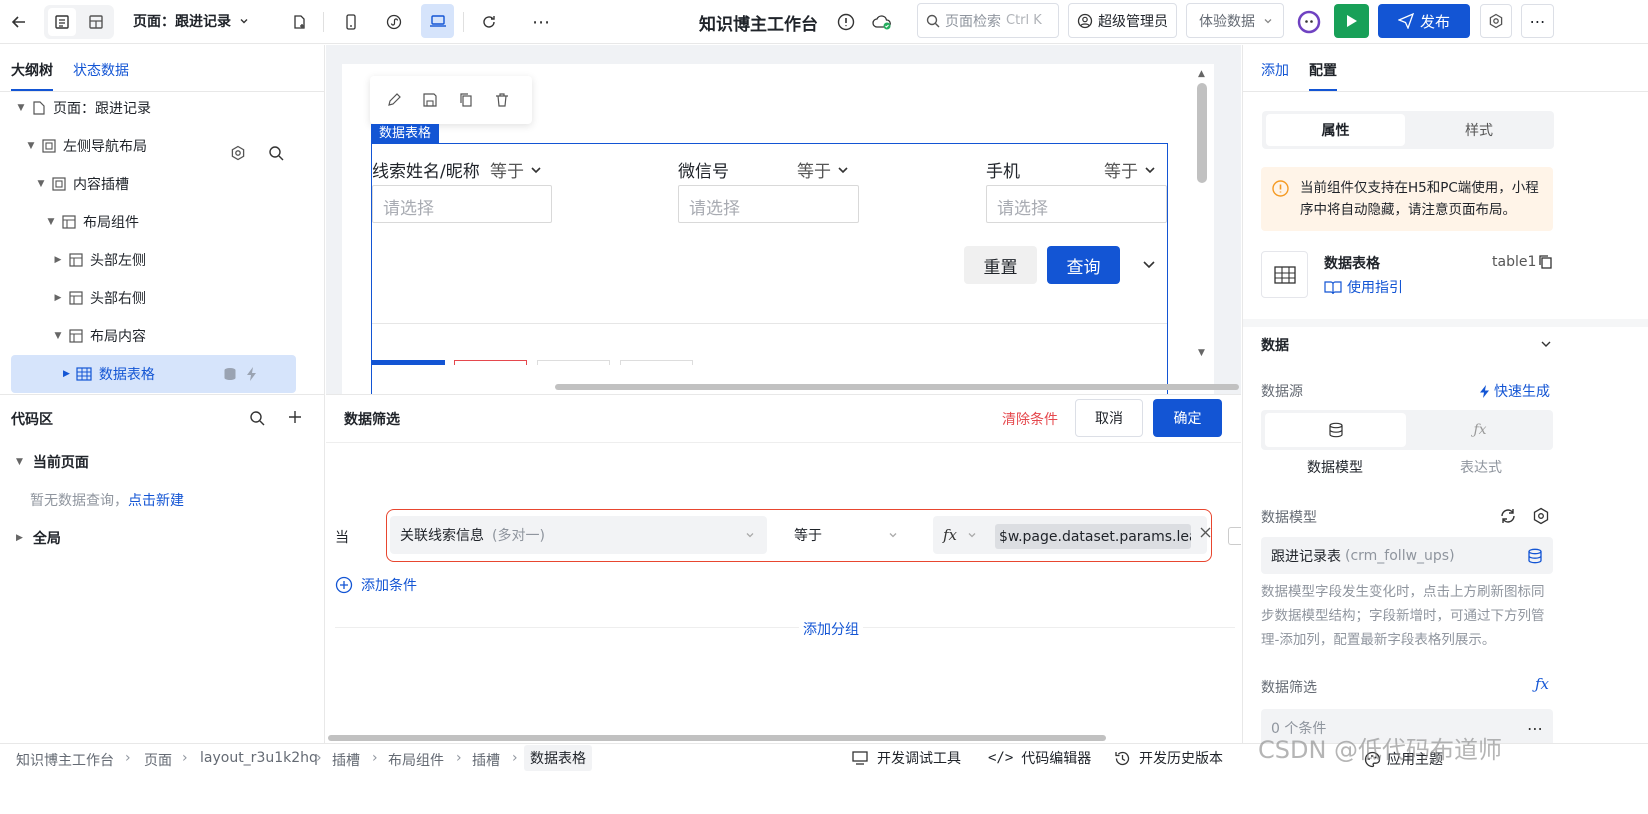 This screenshot has width=1648, height=814. Describe the element at coordinates (846, 535) in the screenshot. I see `operator-select: 等于` at that location.